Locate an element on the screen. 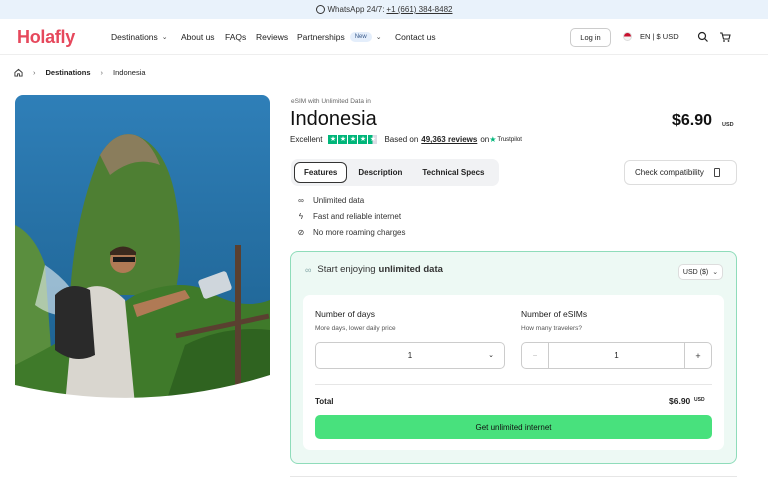 The height and width of the screenshot is (479, 768). trustpilot-logo: ★ Trustpilot is located at coordinates (505, 139).